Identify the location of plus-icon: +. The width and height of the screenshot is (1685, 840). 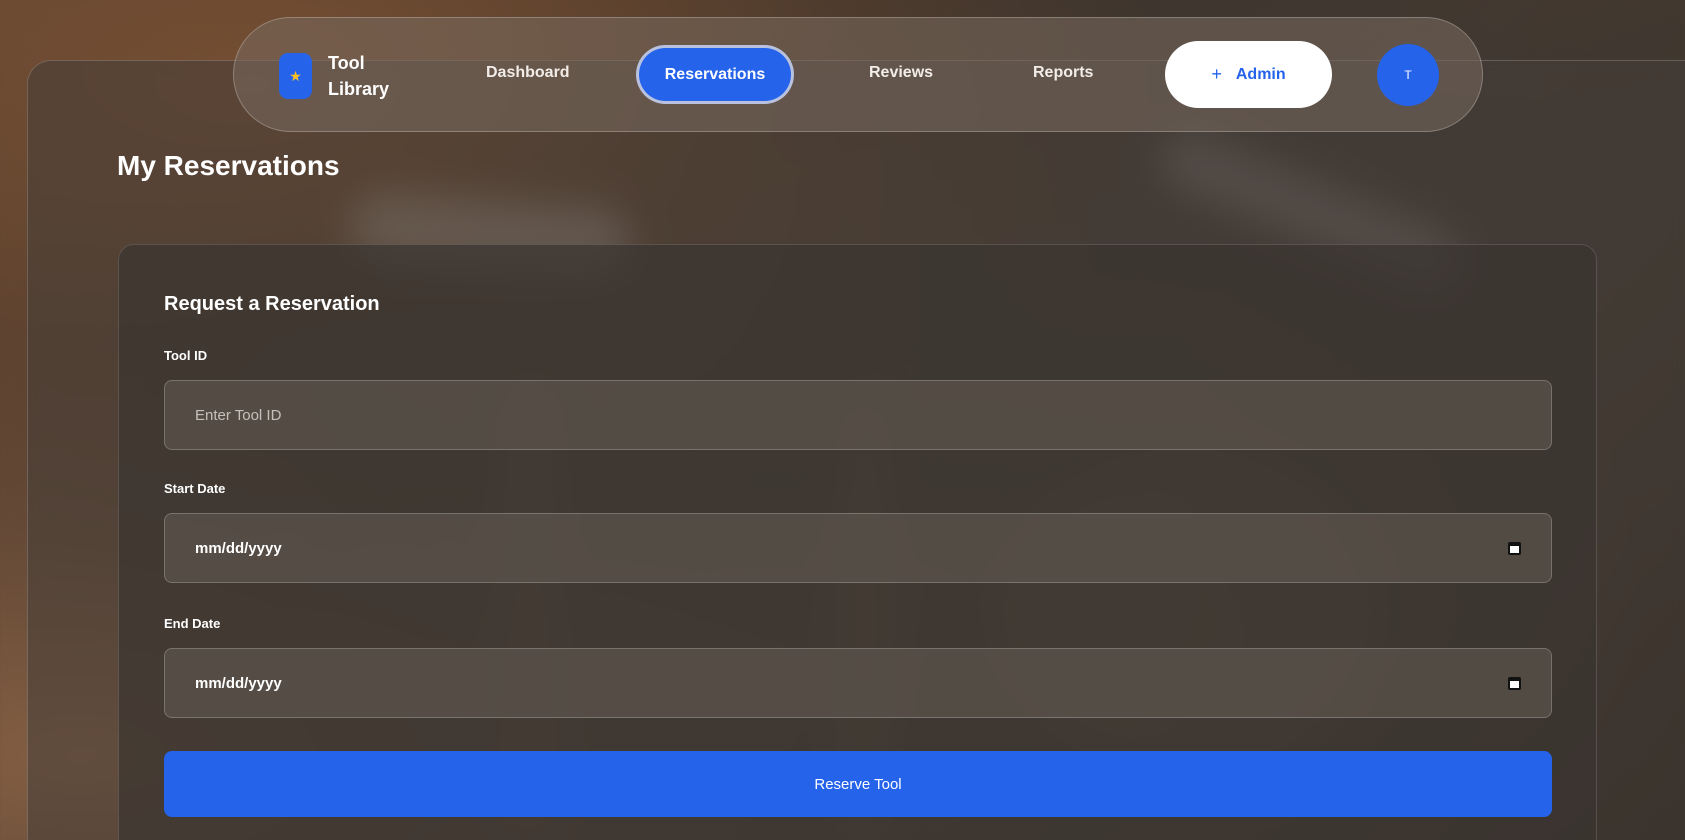
(1216, 74).